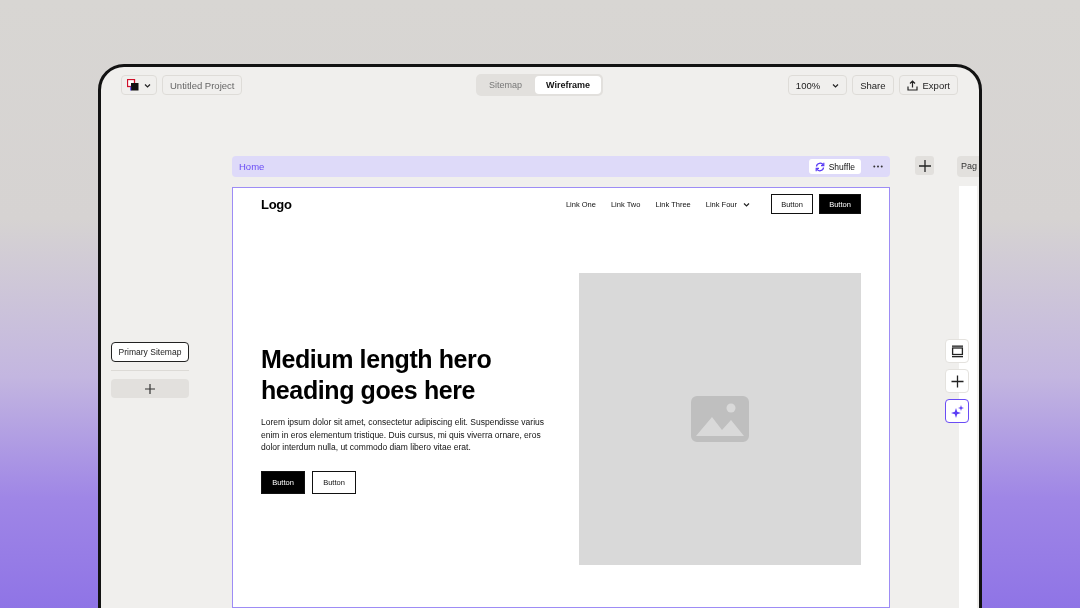  I want to click on zoom-dropdown: 100%, so click(817, 85).